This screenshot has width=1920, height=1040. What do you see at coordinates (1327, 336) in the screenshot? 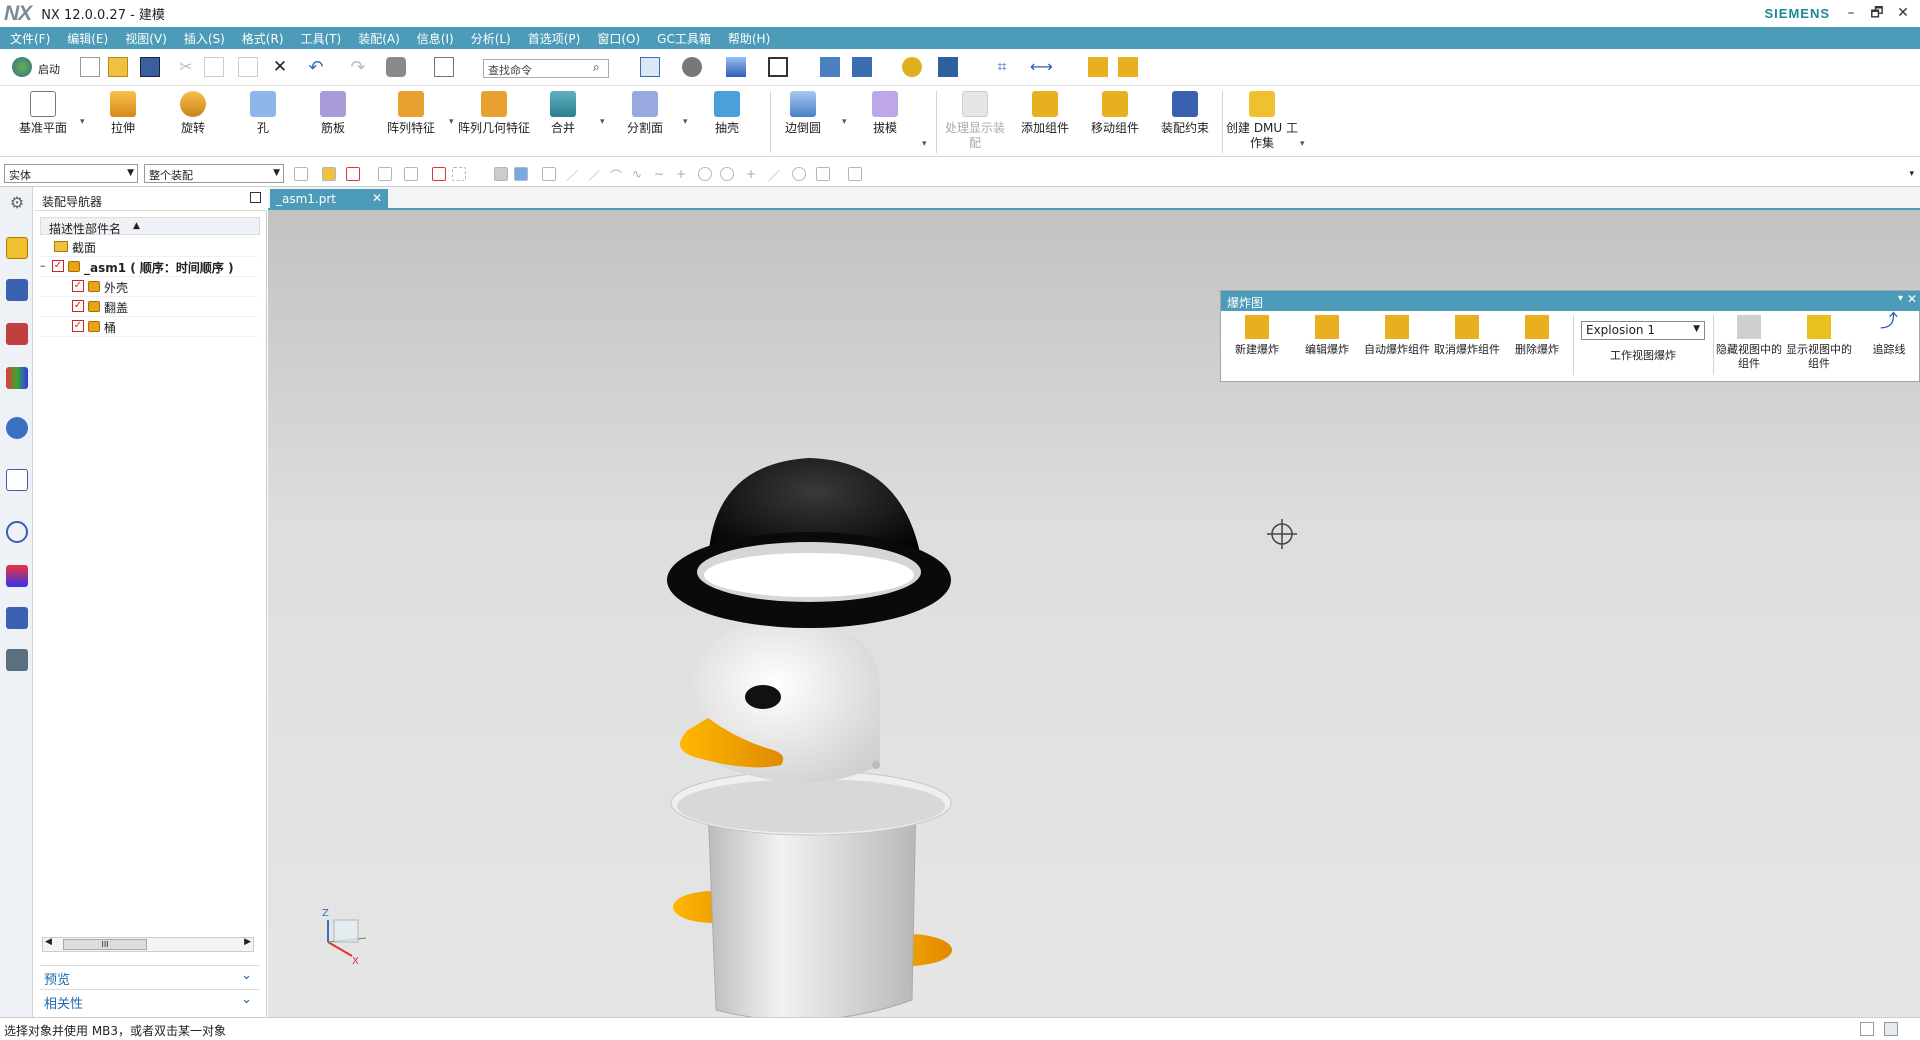
I see `edit-explosion-button: 编辑爆炸` at bounding box center [1327, 336].